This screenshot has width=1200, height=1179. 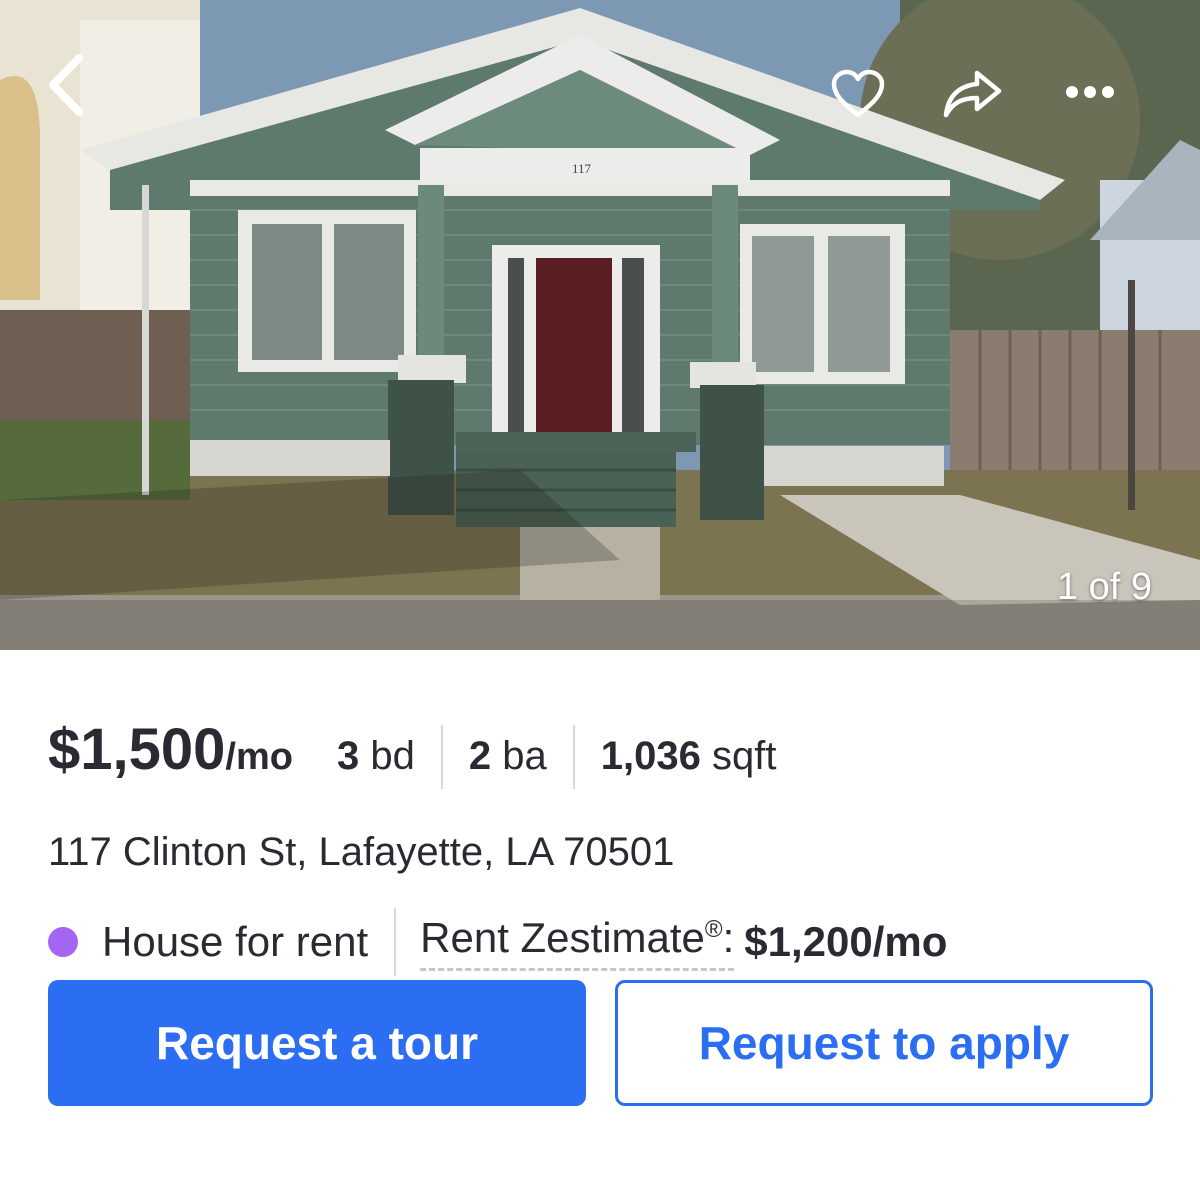 I want to click on baths-label: ba, so click(x=524, y=756).